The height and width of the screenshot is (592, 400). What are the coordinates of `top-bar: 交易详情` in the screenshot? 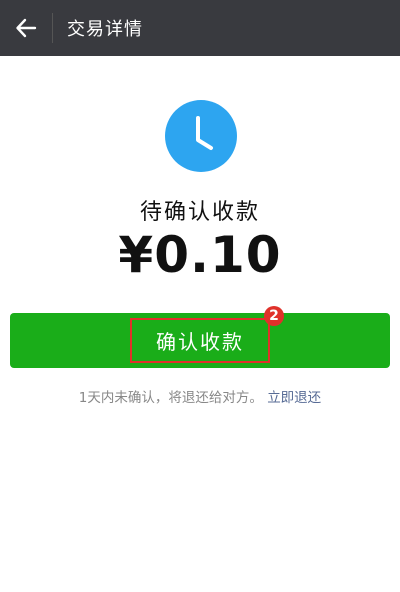 It's located at (200, 28).